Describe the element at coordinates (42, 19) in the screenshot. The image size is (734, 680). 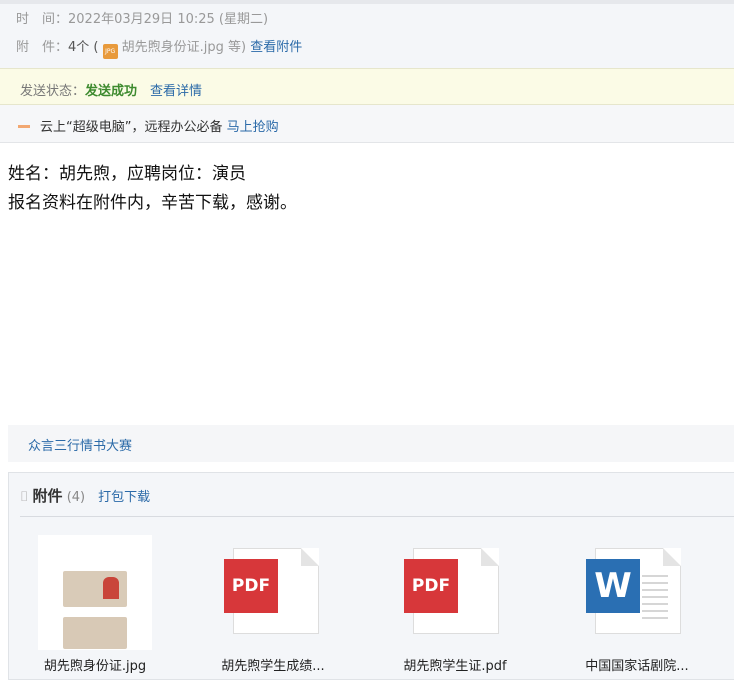
I see `time-label: 时 间：` at that location.